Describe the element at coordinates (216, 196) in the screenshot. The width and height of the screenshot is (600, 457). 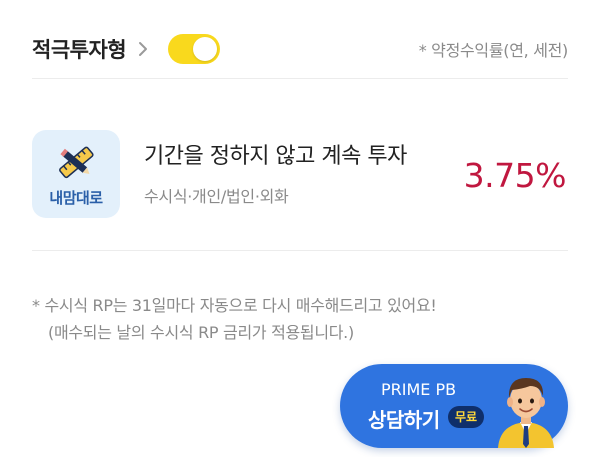
I see `product-subtitle: 수시식·개인/법인·외화` at that location.